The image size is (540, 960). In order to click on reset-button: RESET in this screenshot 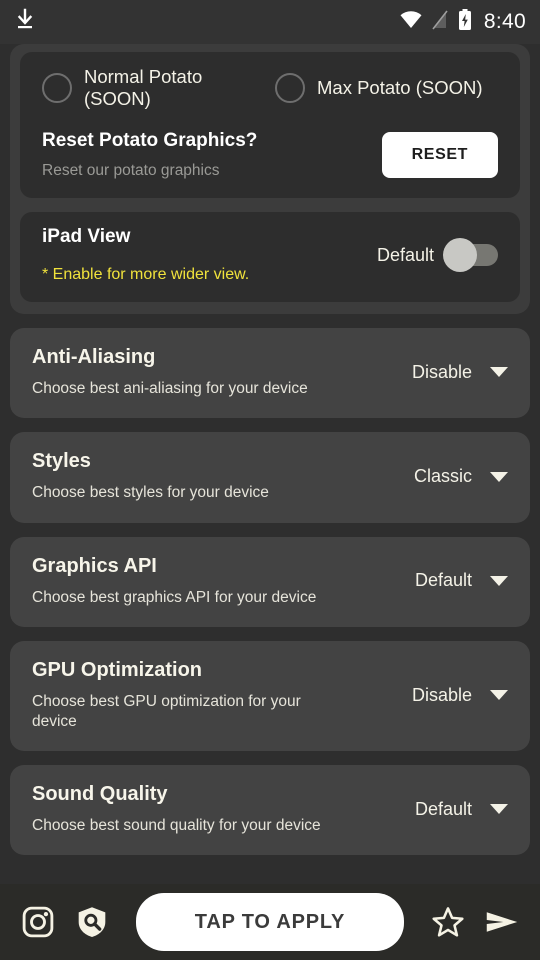, I will do `click(439, 155)`.